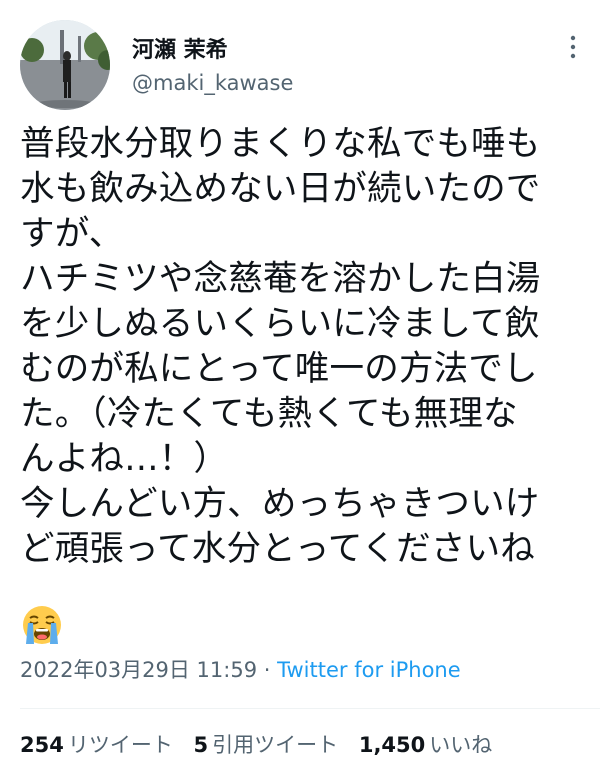 The height and width of the screenshot is (779, 600). Describe the element at coordinates (280, 279) in the screenshot. I see `tweet-line: ハチミツや念慈菴を溶かした白湯` at that location.